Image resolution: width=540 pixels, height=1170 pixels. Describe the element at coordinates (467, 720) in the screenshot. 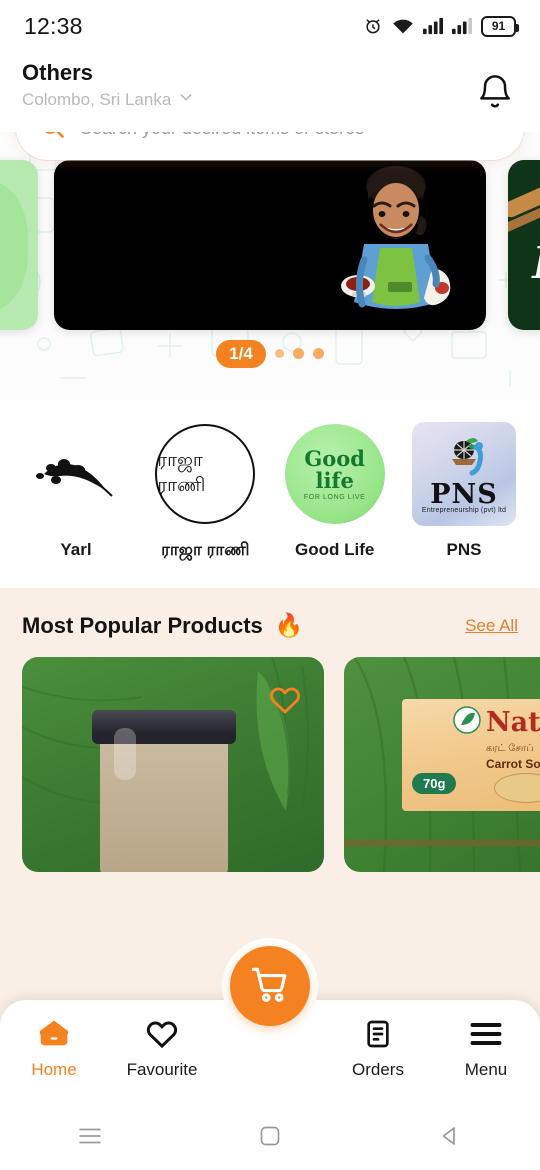

I see `soap-leaf-logo` at that location.